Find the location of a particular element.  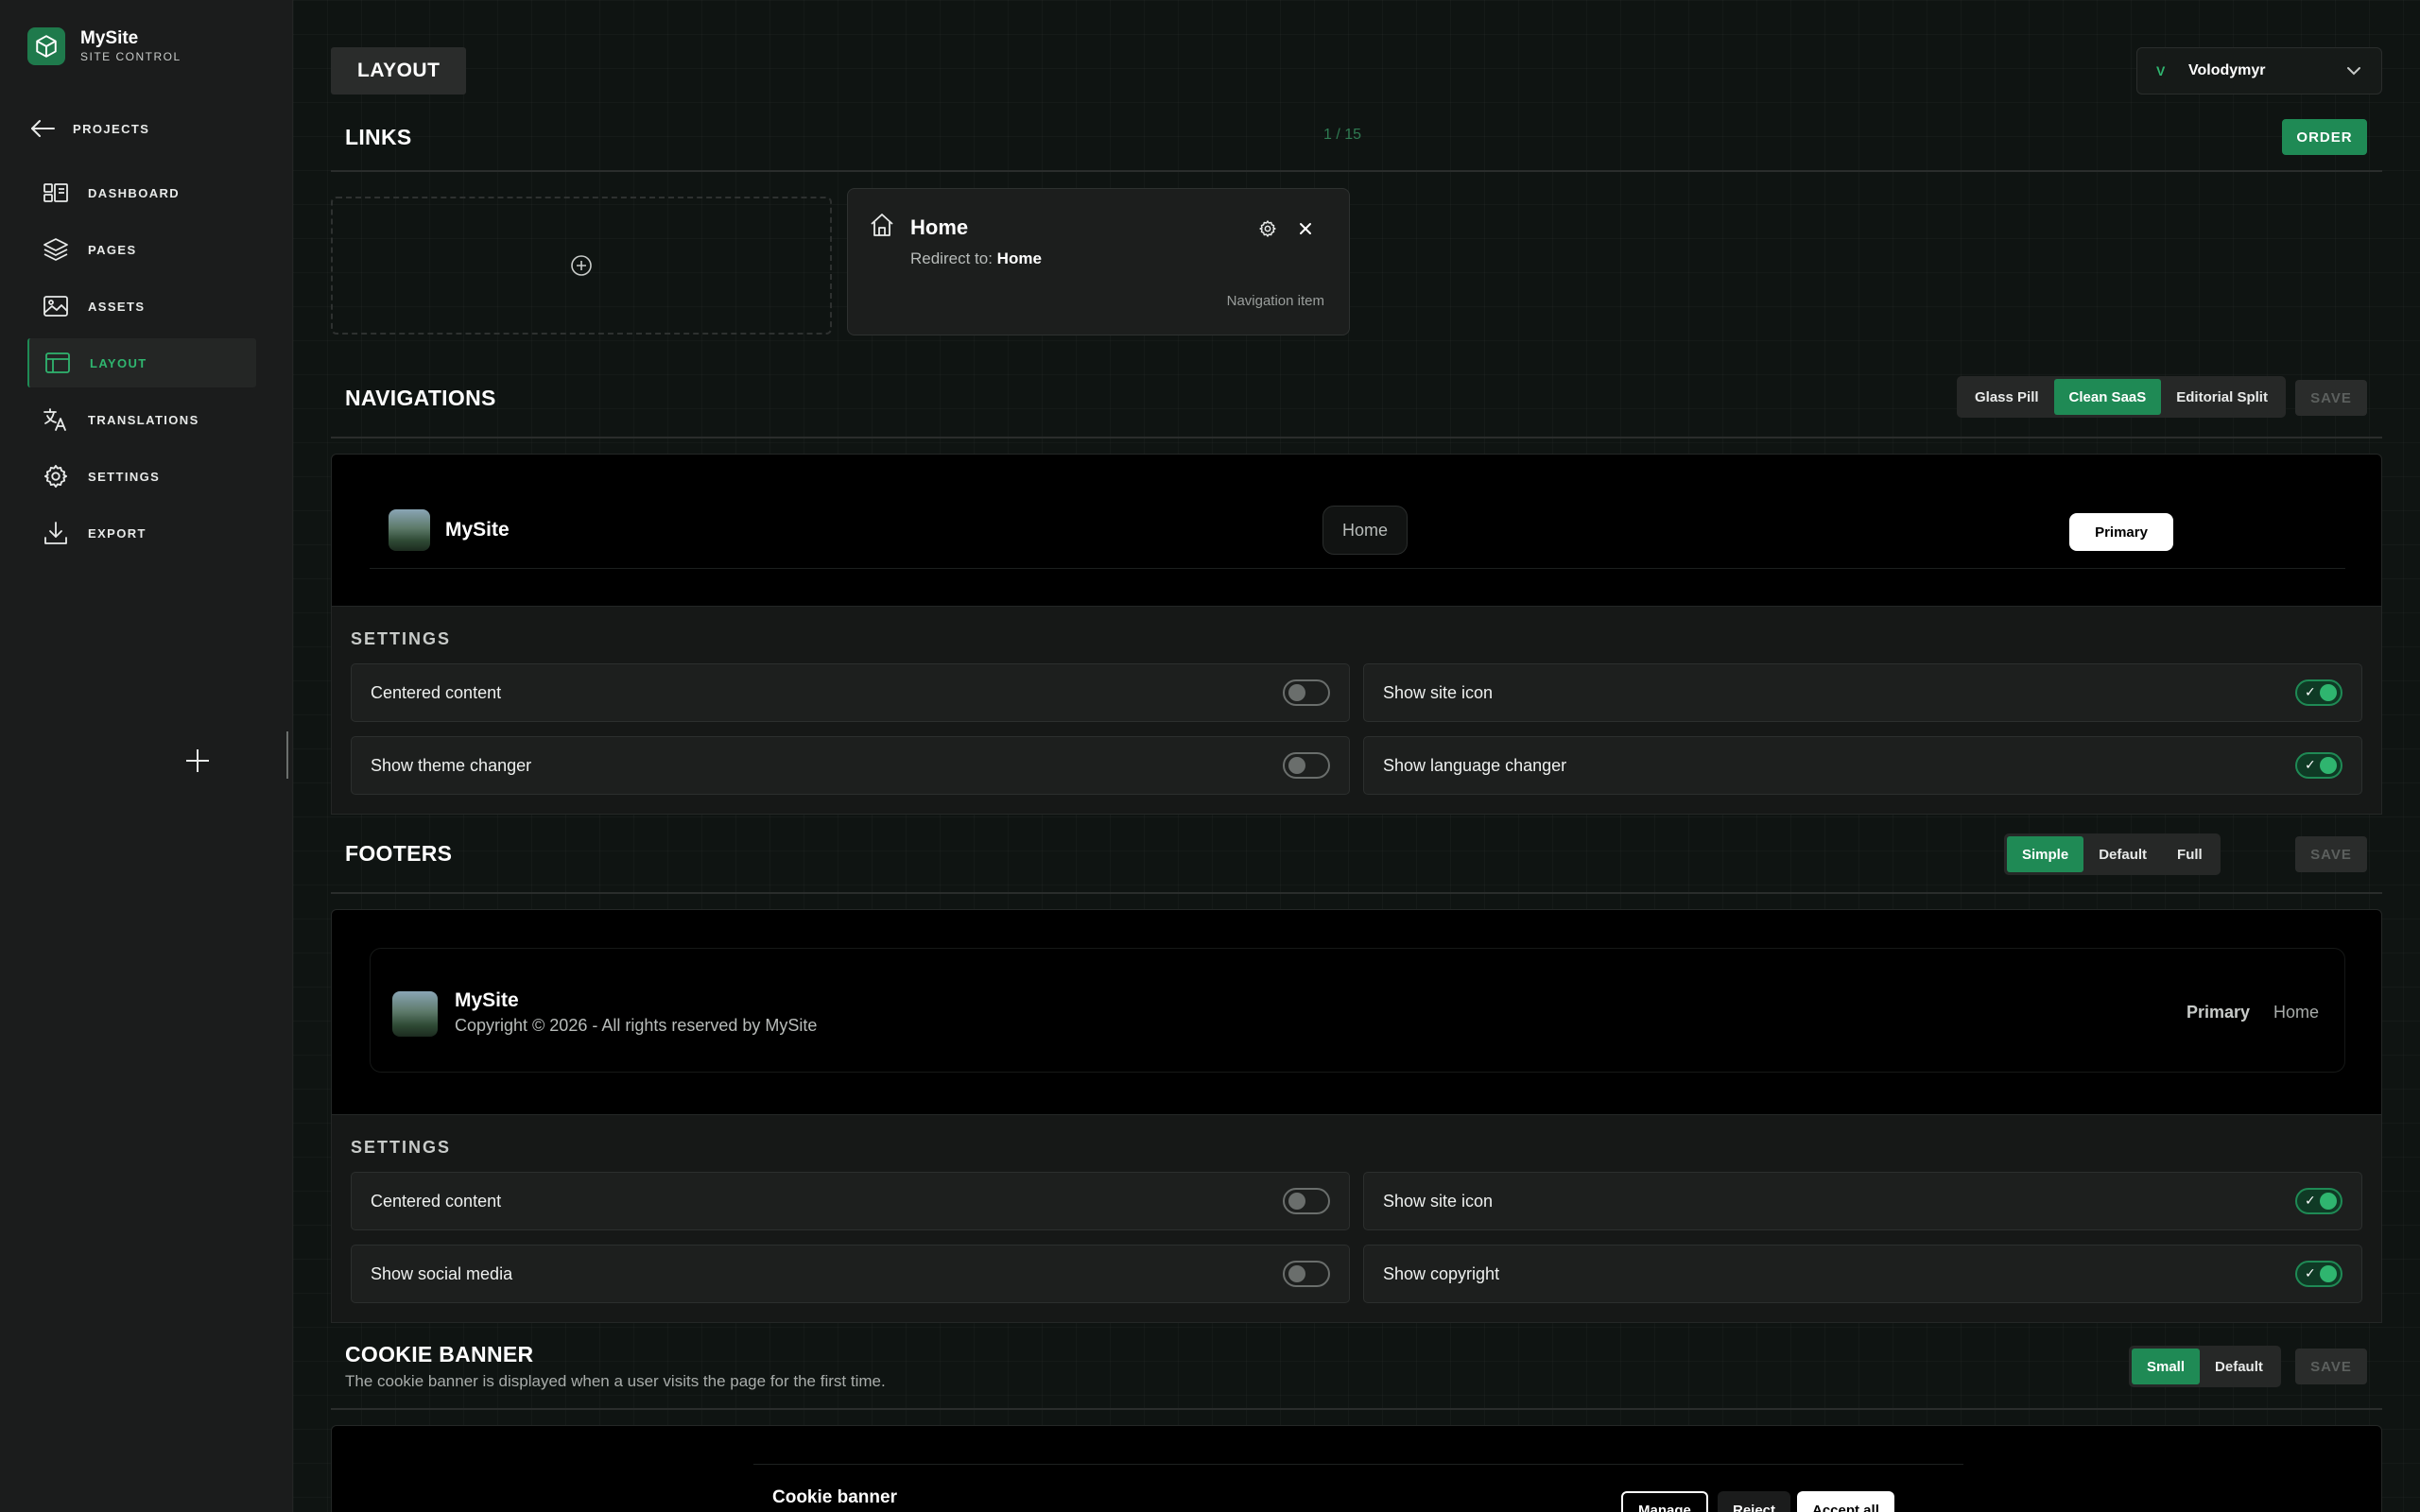

footer-preview-link-primary: Primary is located at coordinates (2218, 1012).